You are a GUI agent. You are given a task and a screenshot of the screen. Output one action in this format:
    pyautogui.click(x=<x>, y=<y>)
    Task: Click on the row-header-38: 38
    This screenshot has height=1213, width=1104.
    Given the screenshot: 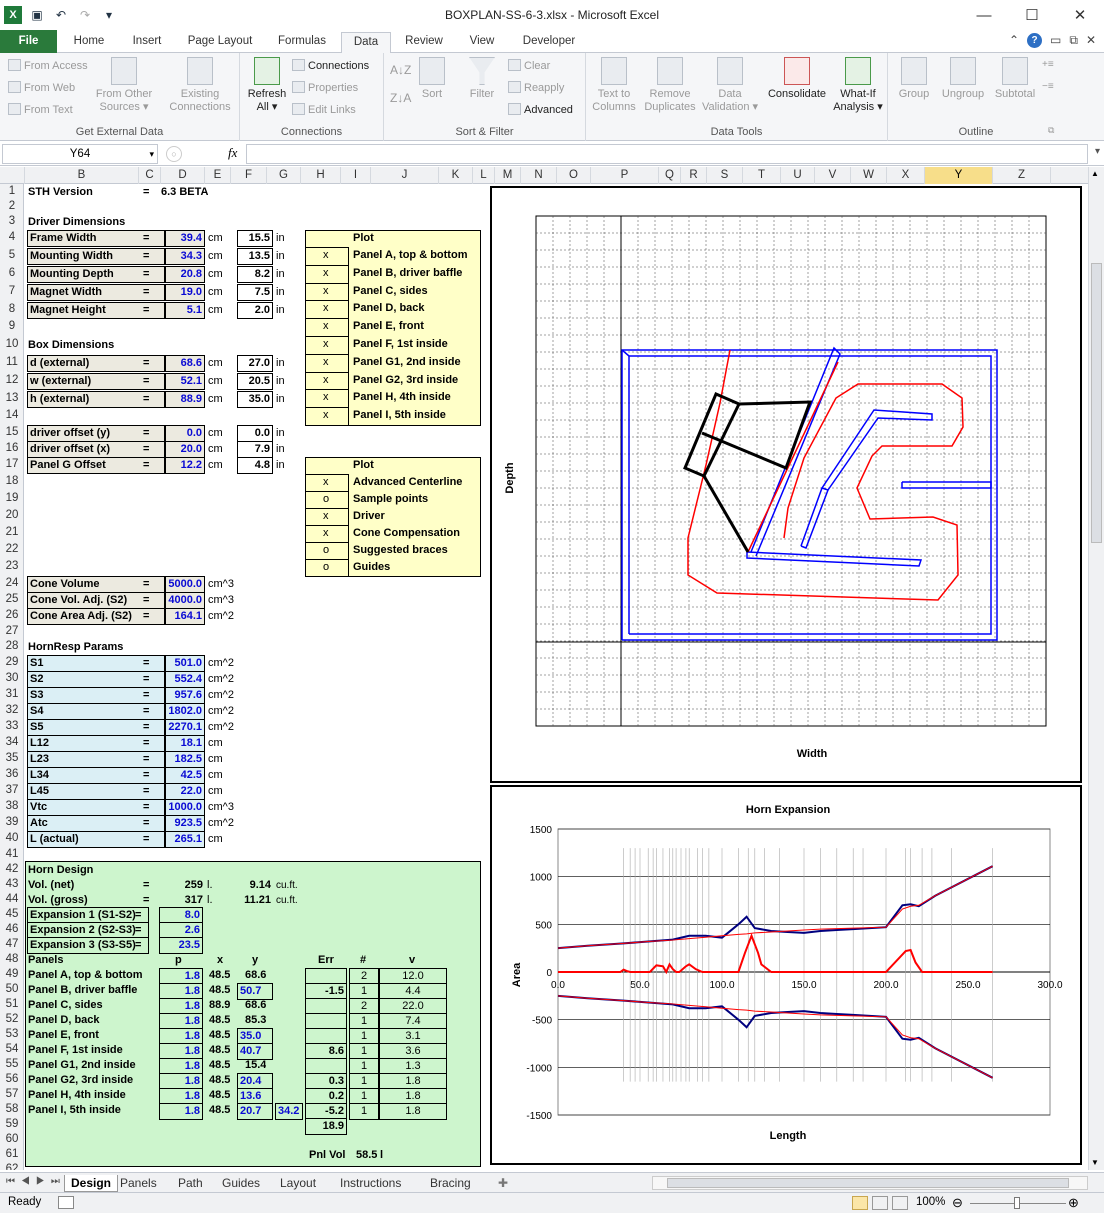 What is the action you would take?
    pyautogui.click(x=11, y=806)
    